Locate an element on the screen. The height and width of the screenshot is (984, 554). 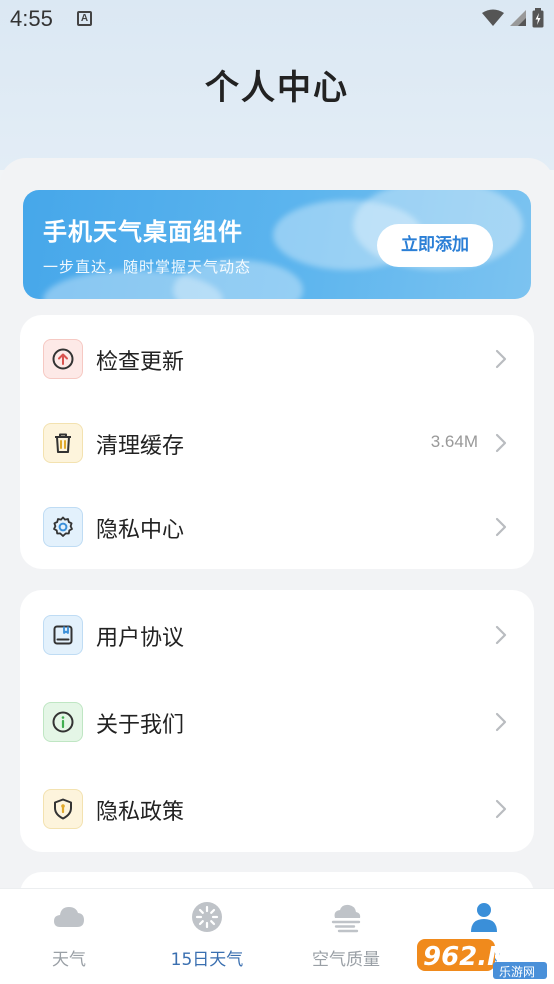
menu-item-privacy-center: 隐私中心 is located at coordinates (277, 526).